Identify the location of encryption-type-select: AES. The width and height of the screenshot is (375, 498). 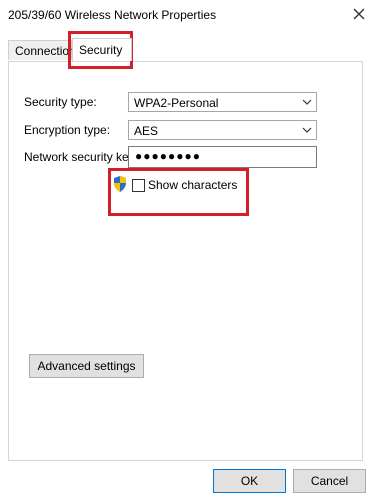
(222, 130).